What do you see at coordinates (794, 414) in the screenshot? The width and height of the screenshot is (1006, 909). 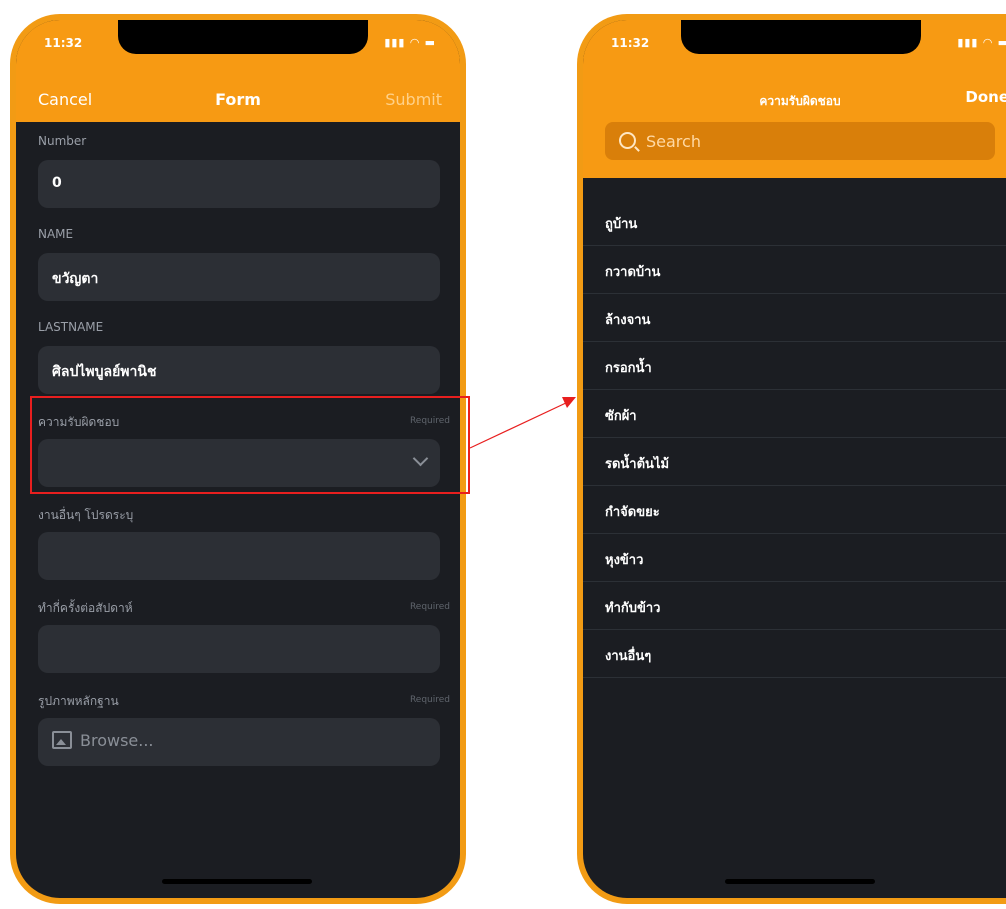 I see `list-item: ซักผ้า` at bounding box center [794, 414].